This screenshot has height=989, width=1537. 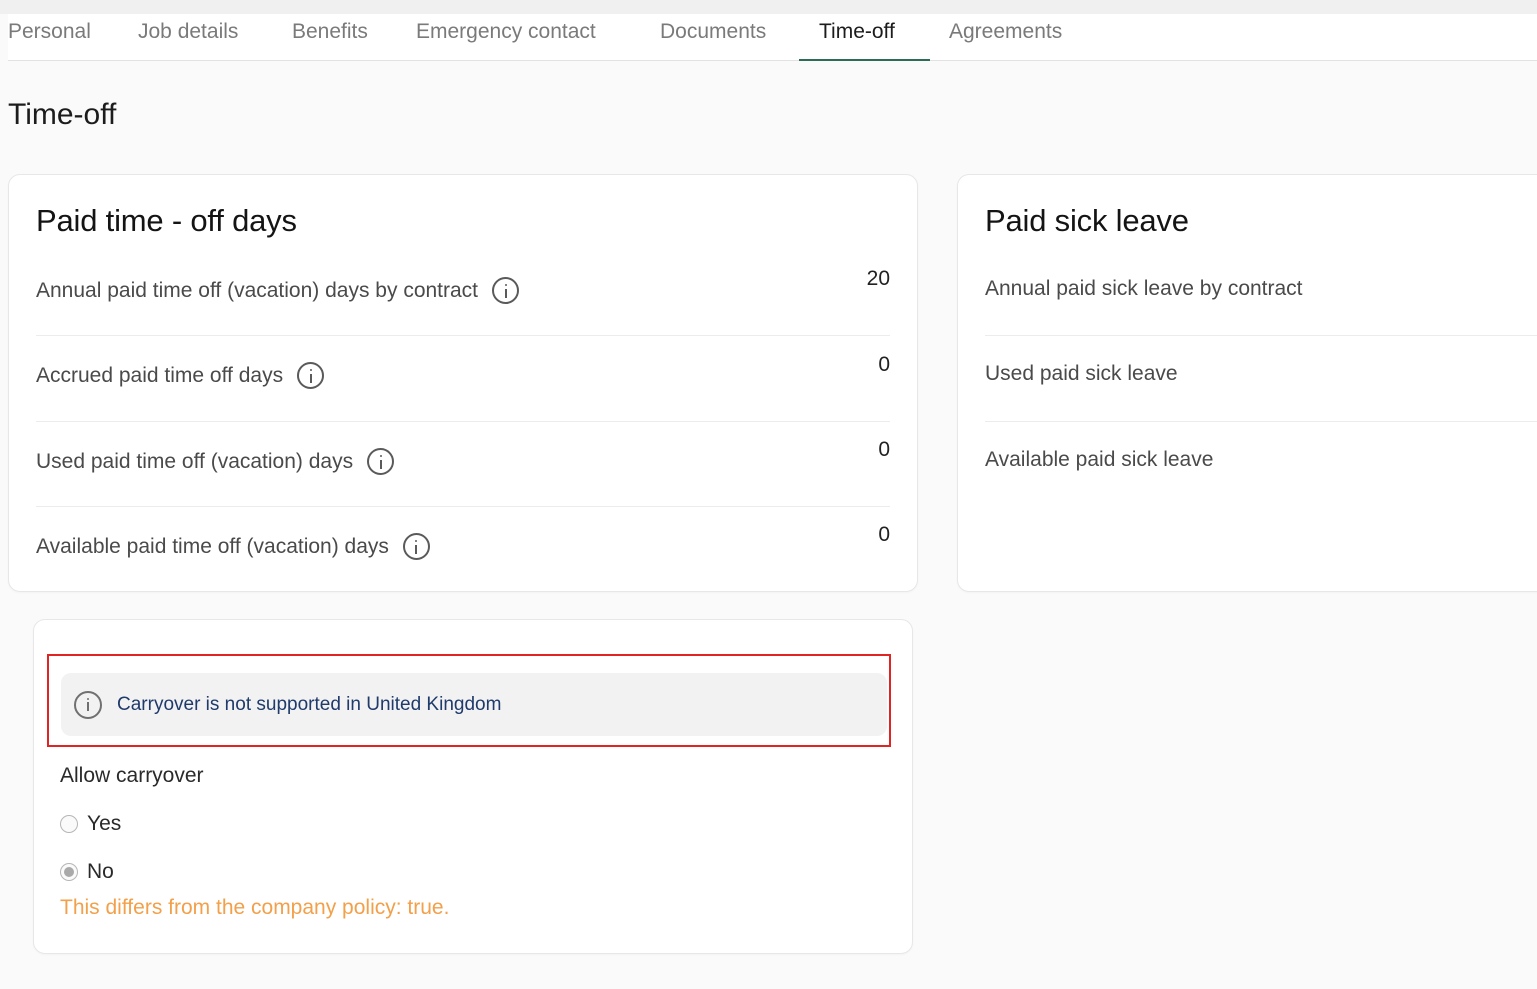 I want to click on sick-row-available: Available paid sick leave, so click(x=1261, y=464).